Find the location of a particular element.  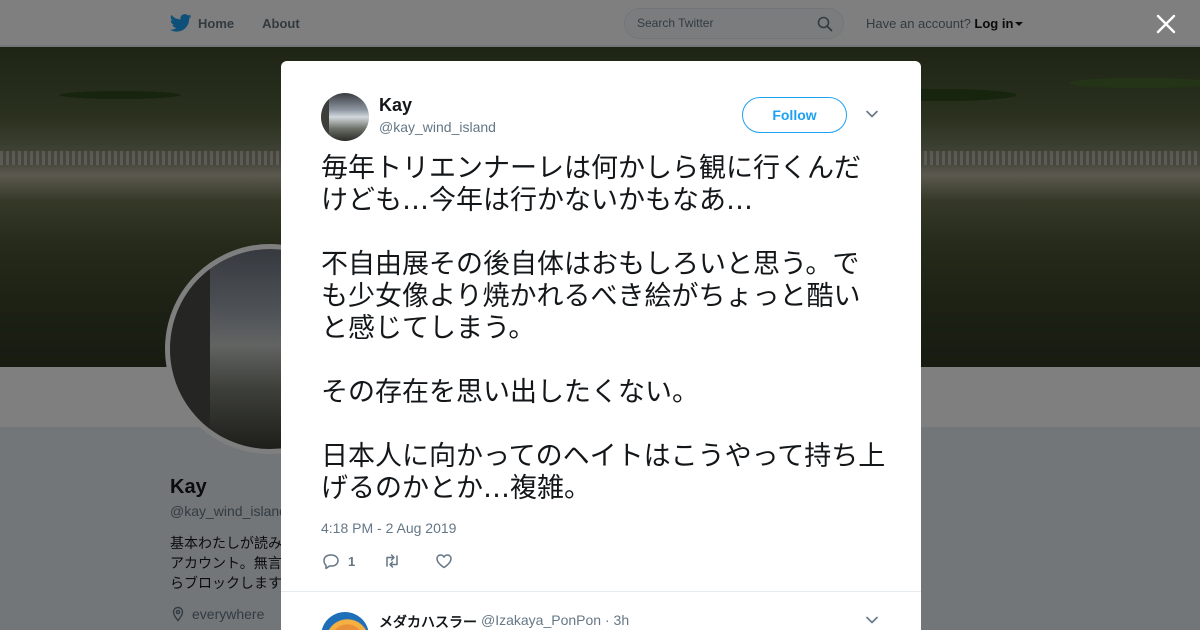

close-icon is located at coordinates (1166, 24).